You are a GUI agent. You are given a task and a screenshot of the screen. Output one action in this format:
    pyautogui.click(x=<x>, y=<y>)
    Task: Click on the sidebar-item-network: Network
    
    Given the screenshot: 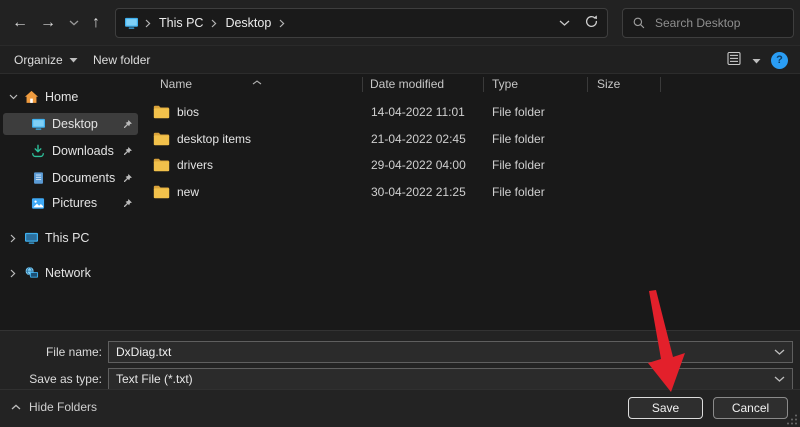 What is the action you would take?
    pyautogui.click(x=70, y=273)
    